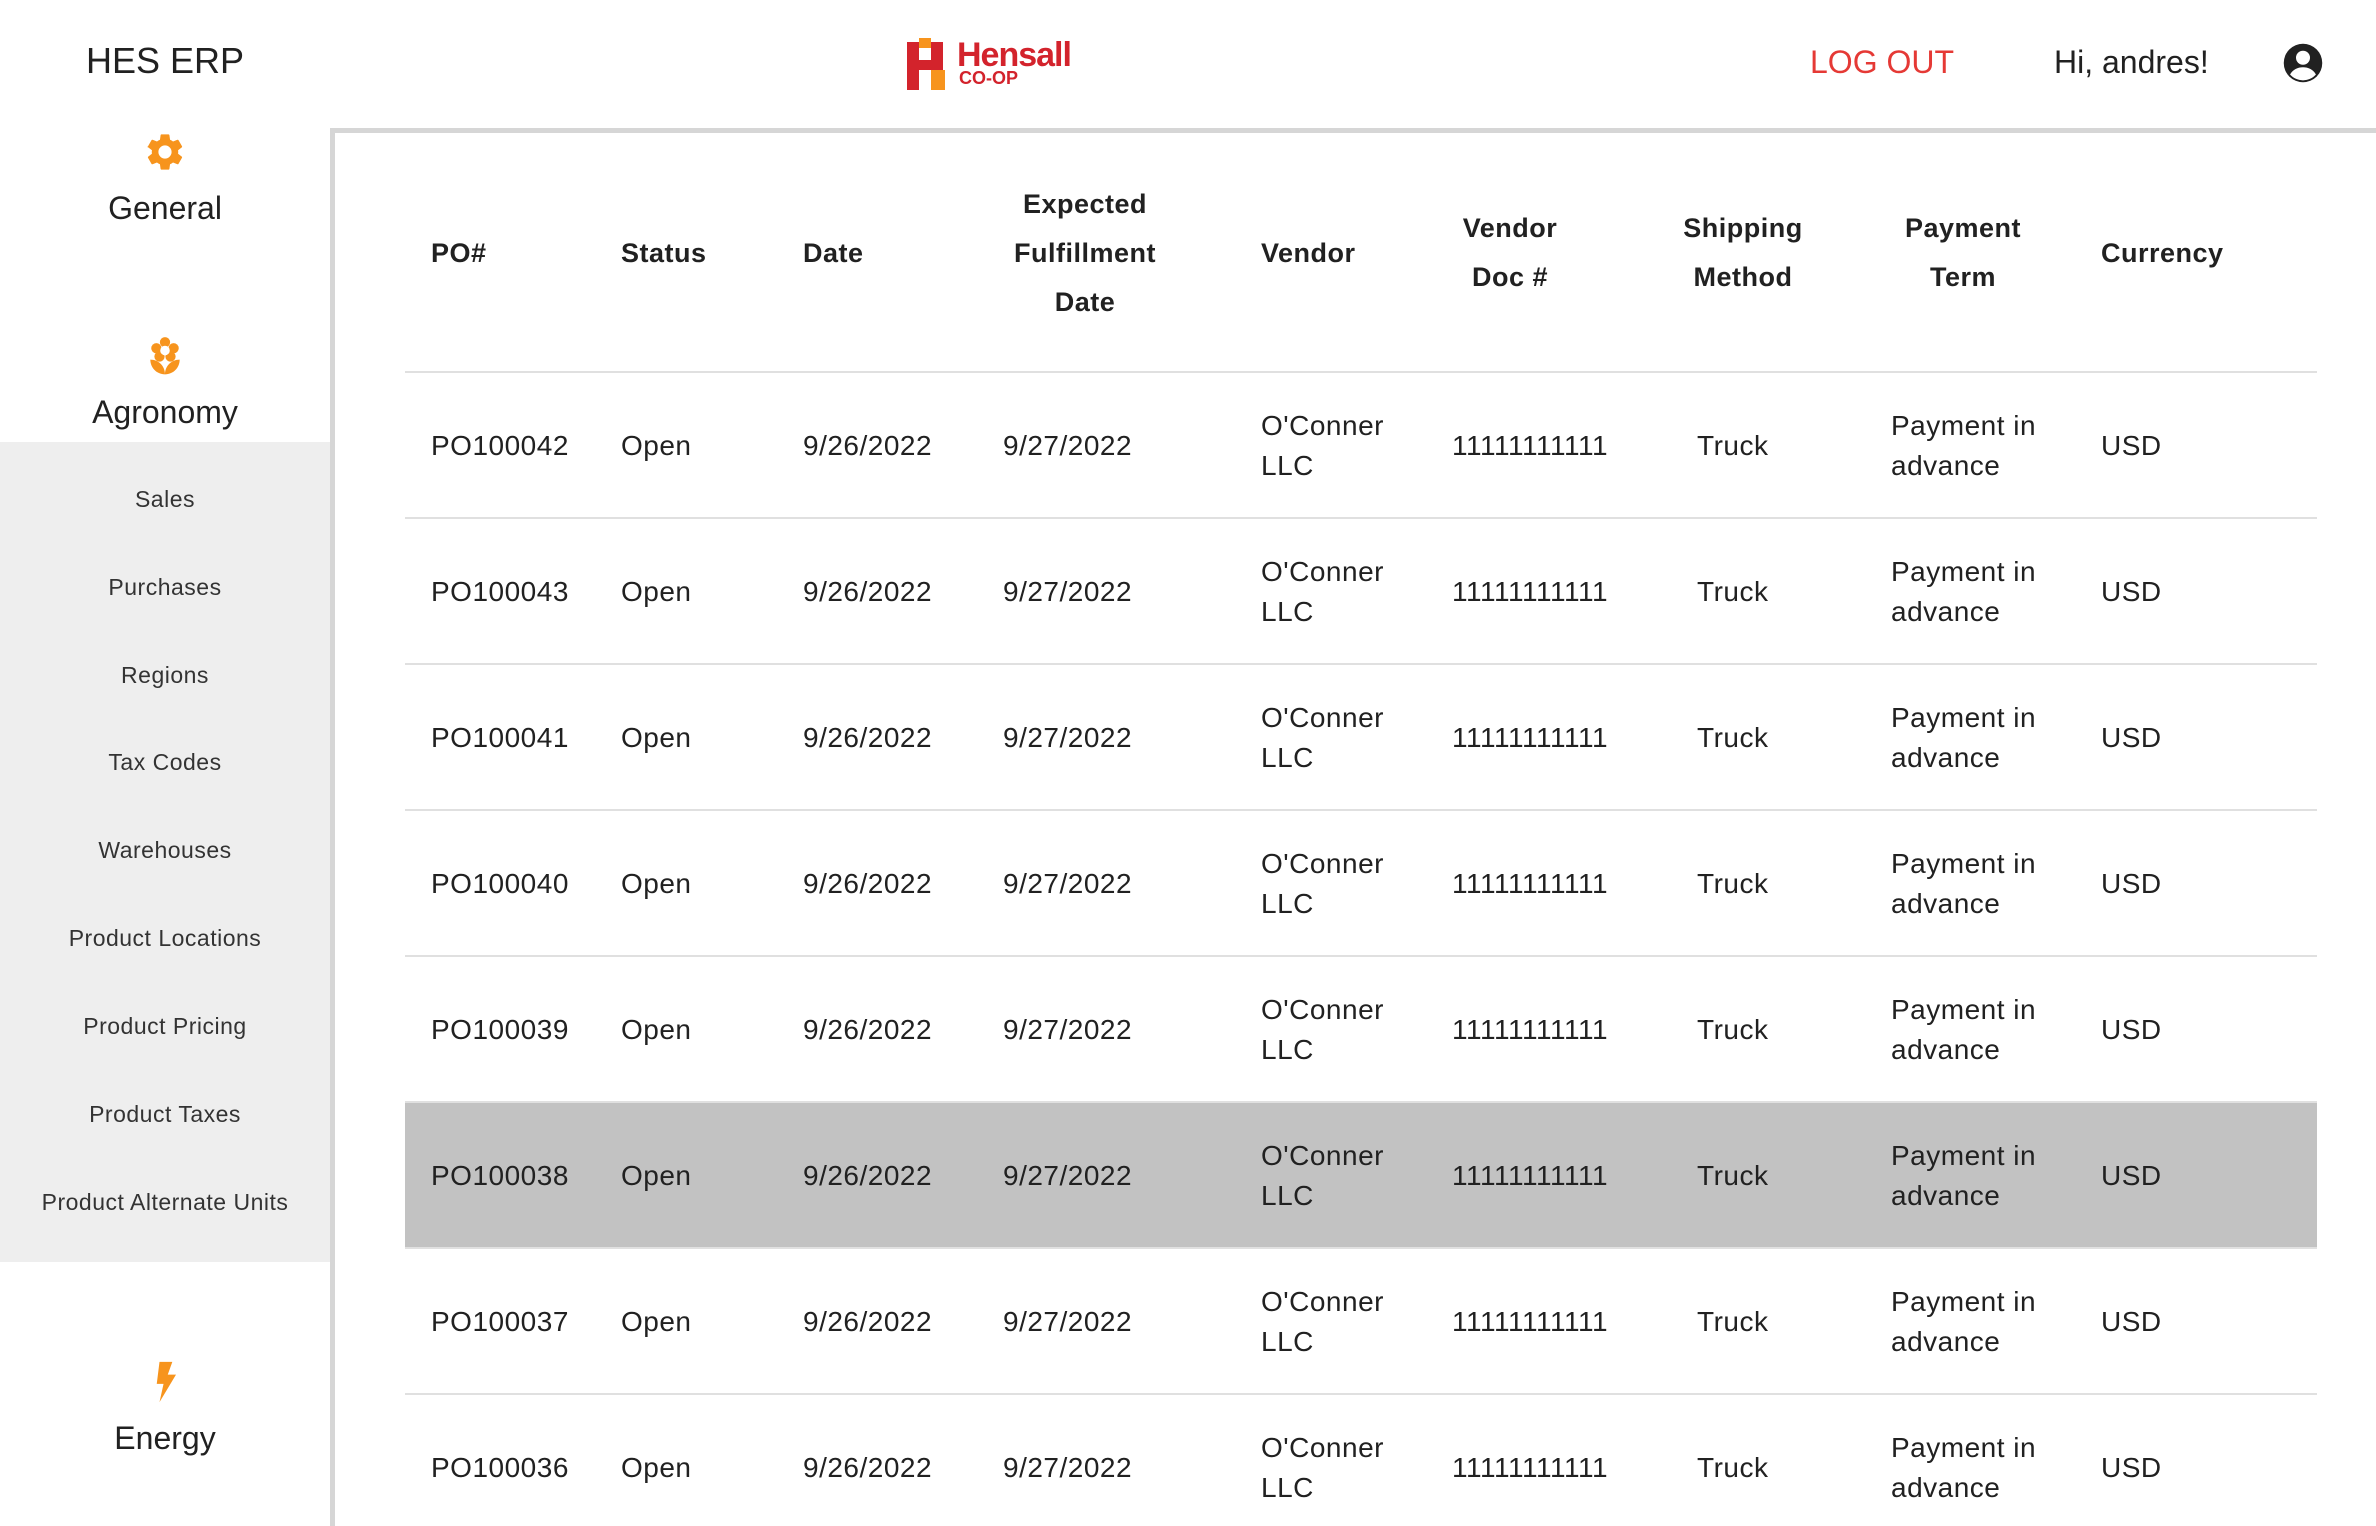 The height and width of the screenshot is (1526, 2376). What do you see at coordinates (165, 152) in the screenshot?
I see `gear-icon` at bounding box center [165, 152].